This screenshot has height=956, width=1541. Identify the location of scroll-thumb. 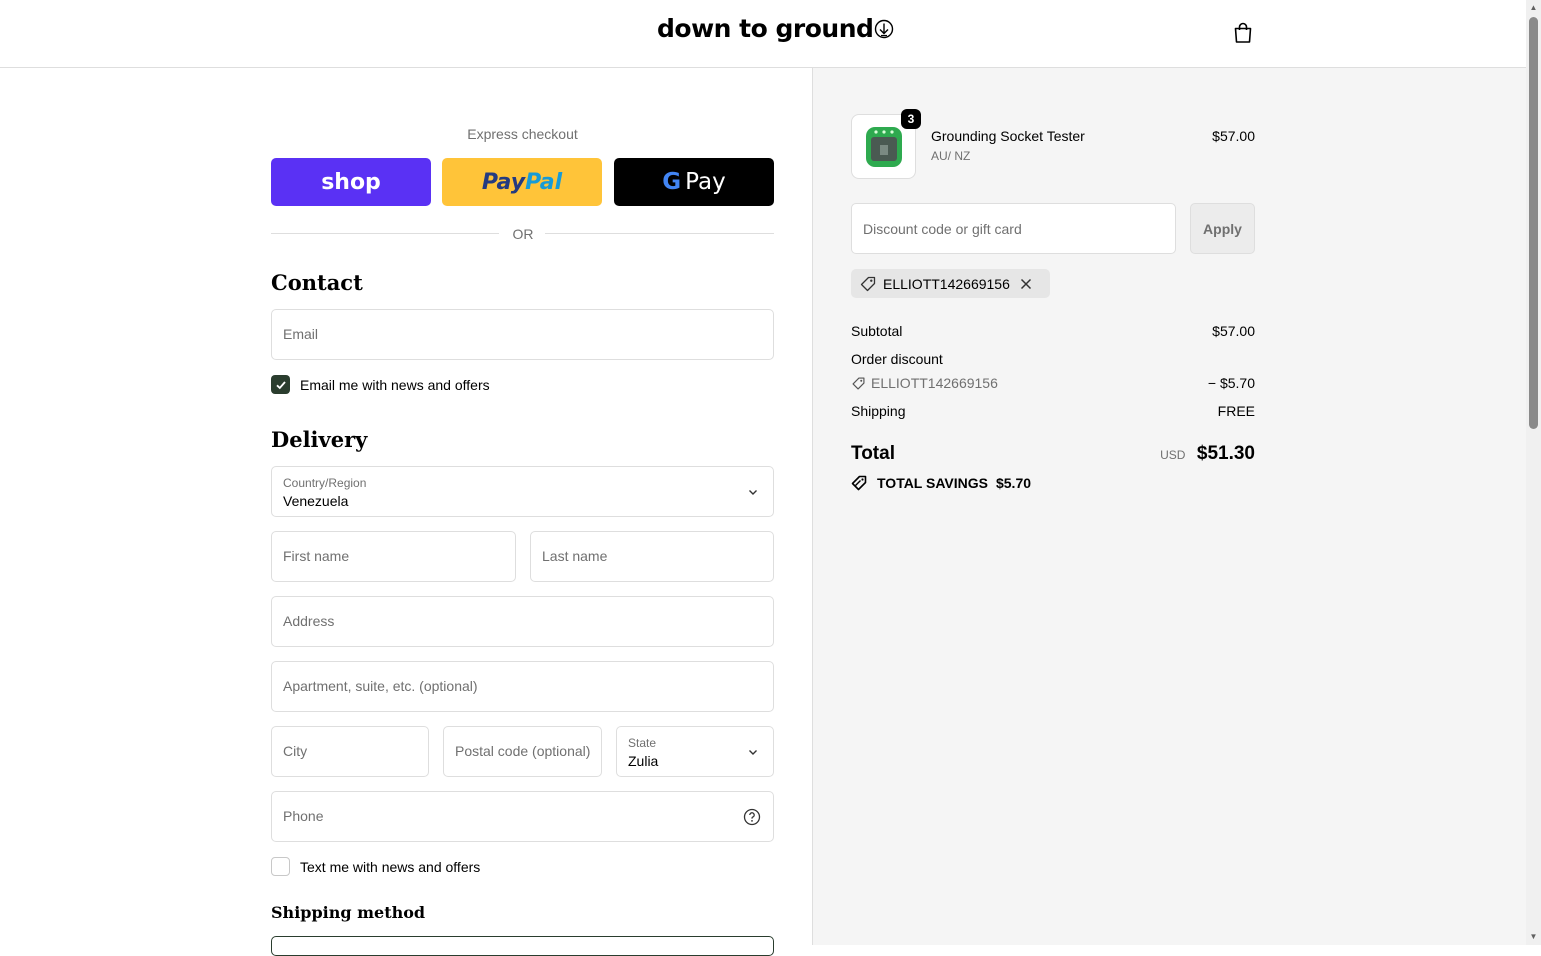
(1533, 223).